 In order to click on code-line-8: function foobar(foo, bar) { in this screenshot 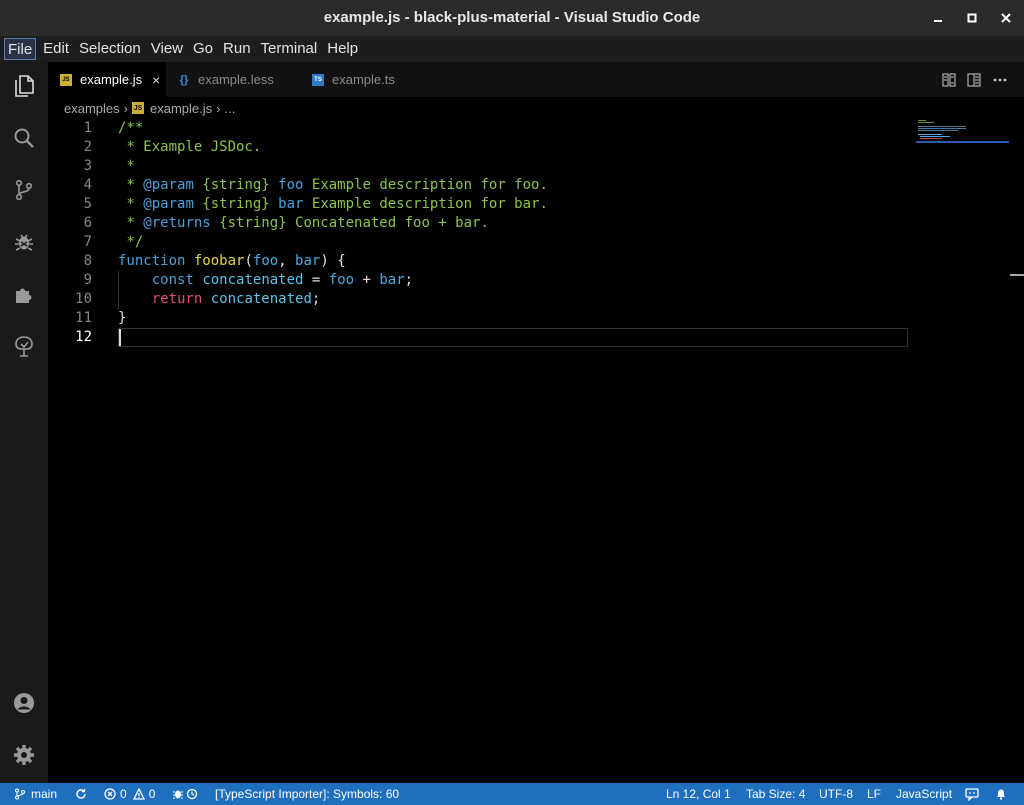, I will do `click(232, 261)`.